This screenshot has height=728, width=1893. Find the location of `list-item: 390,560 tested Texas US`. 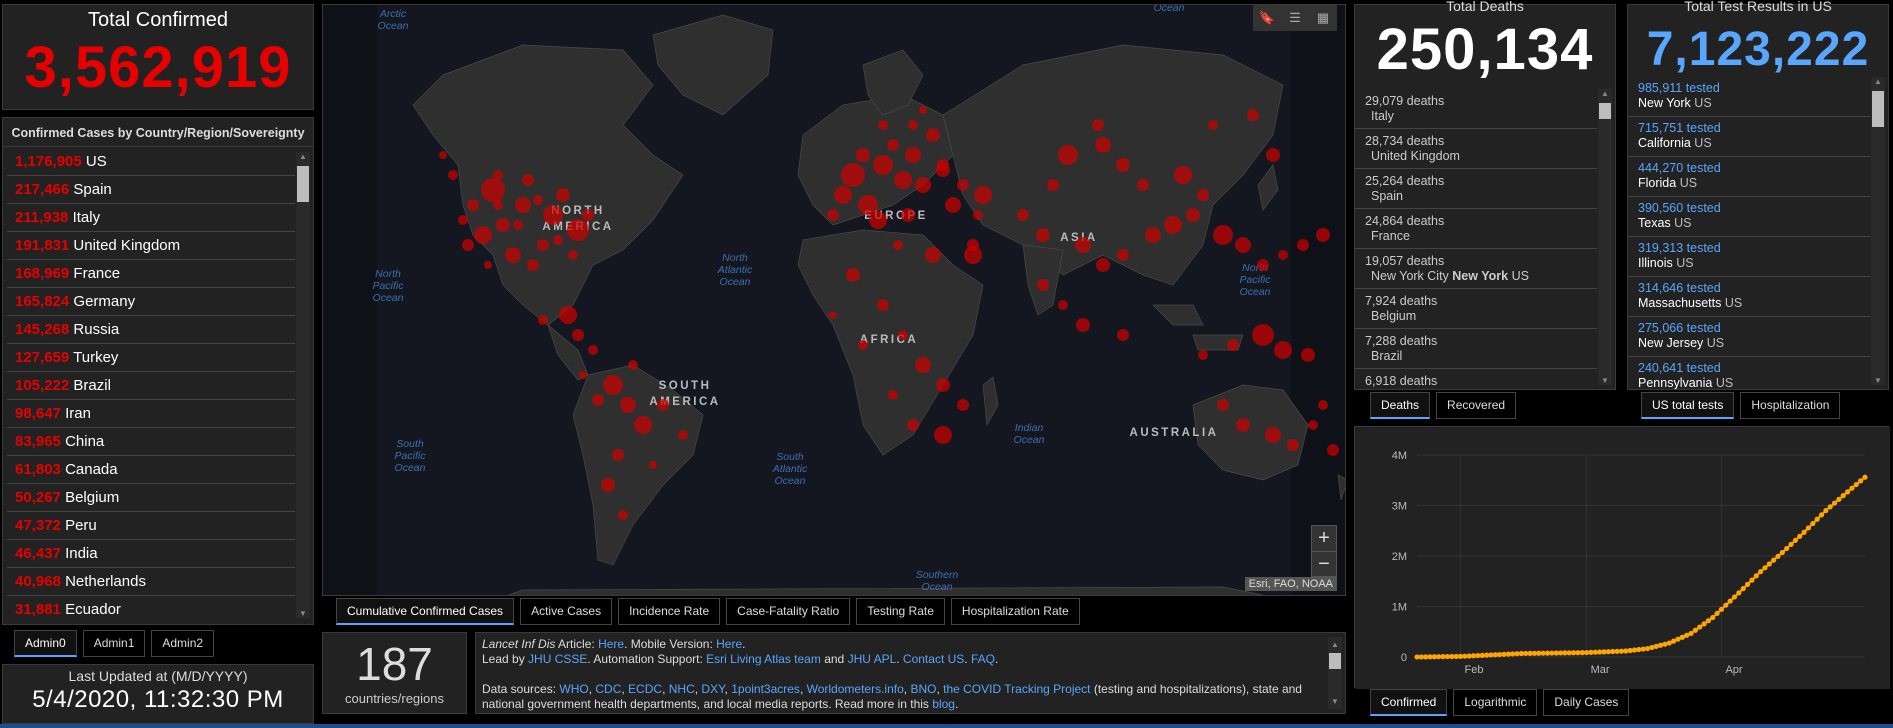

list-item: 390,560 tested Texas US is located at coordinates (1749, 217).